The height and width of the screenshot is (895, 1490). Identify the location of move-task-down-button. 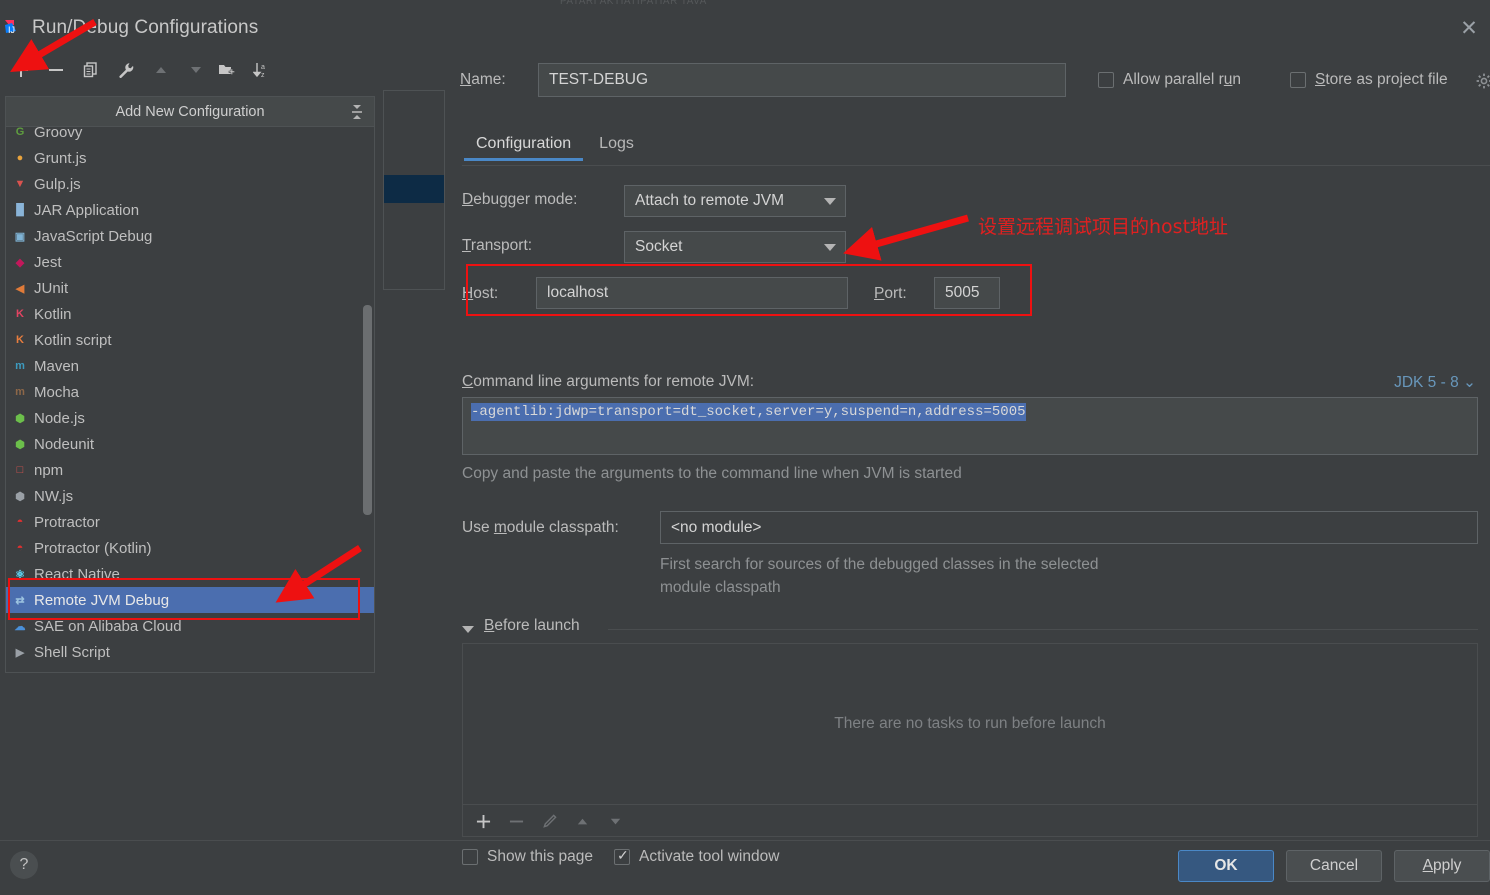
(615, 821).